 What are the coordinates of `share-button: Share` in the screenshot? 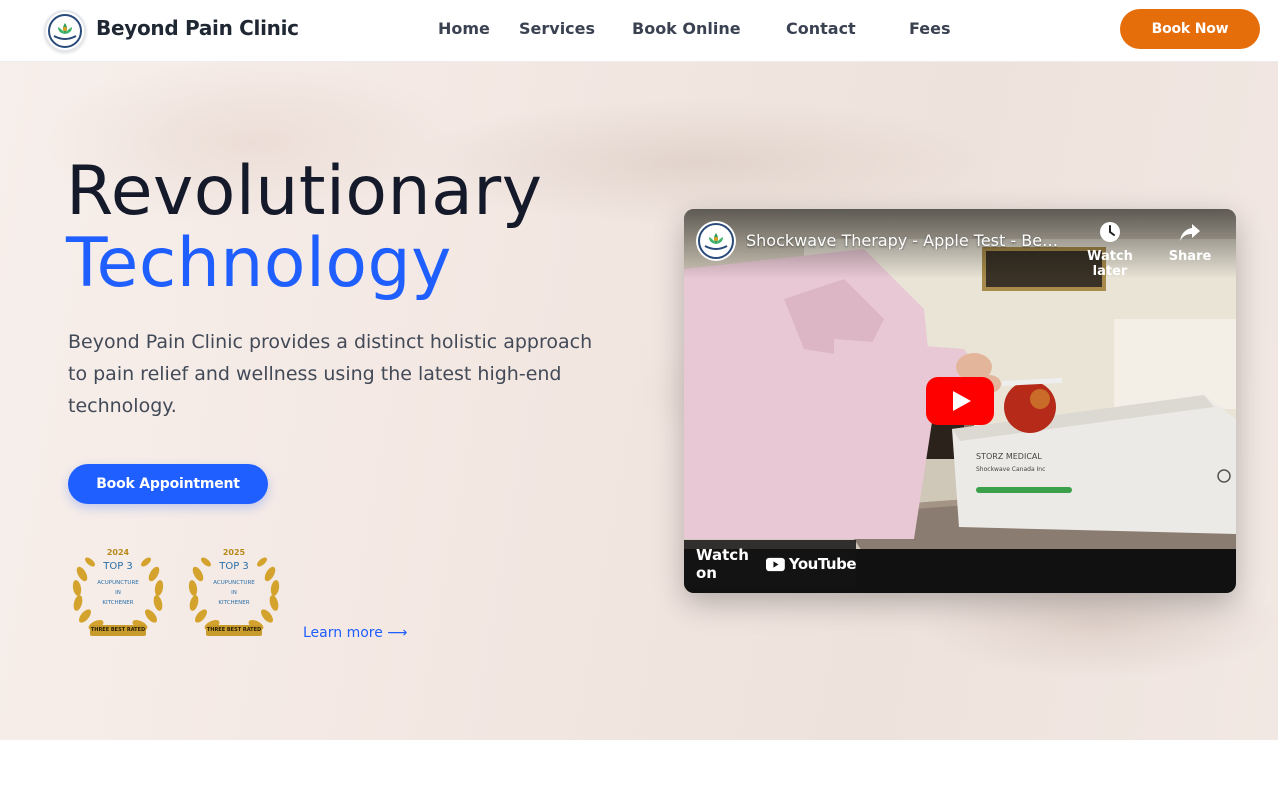 It's located at (1190, 242).